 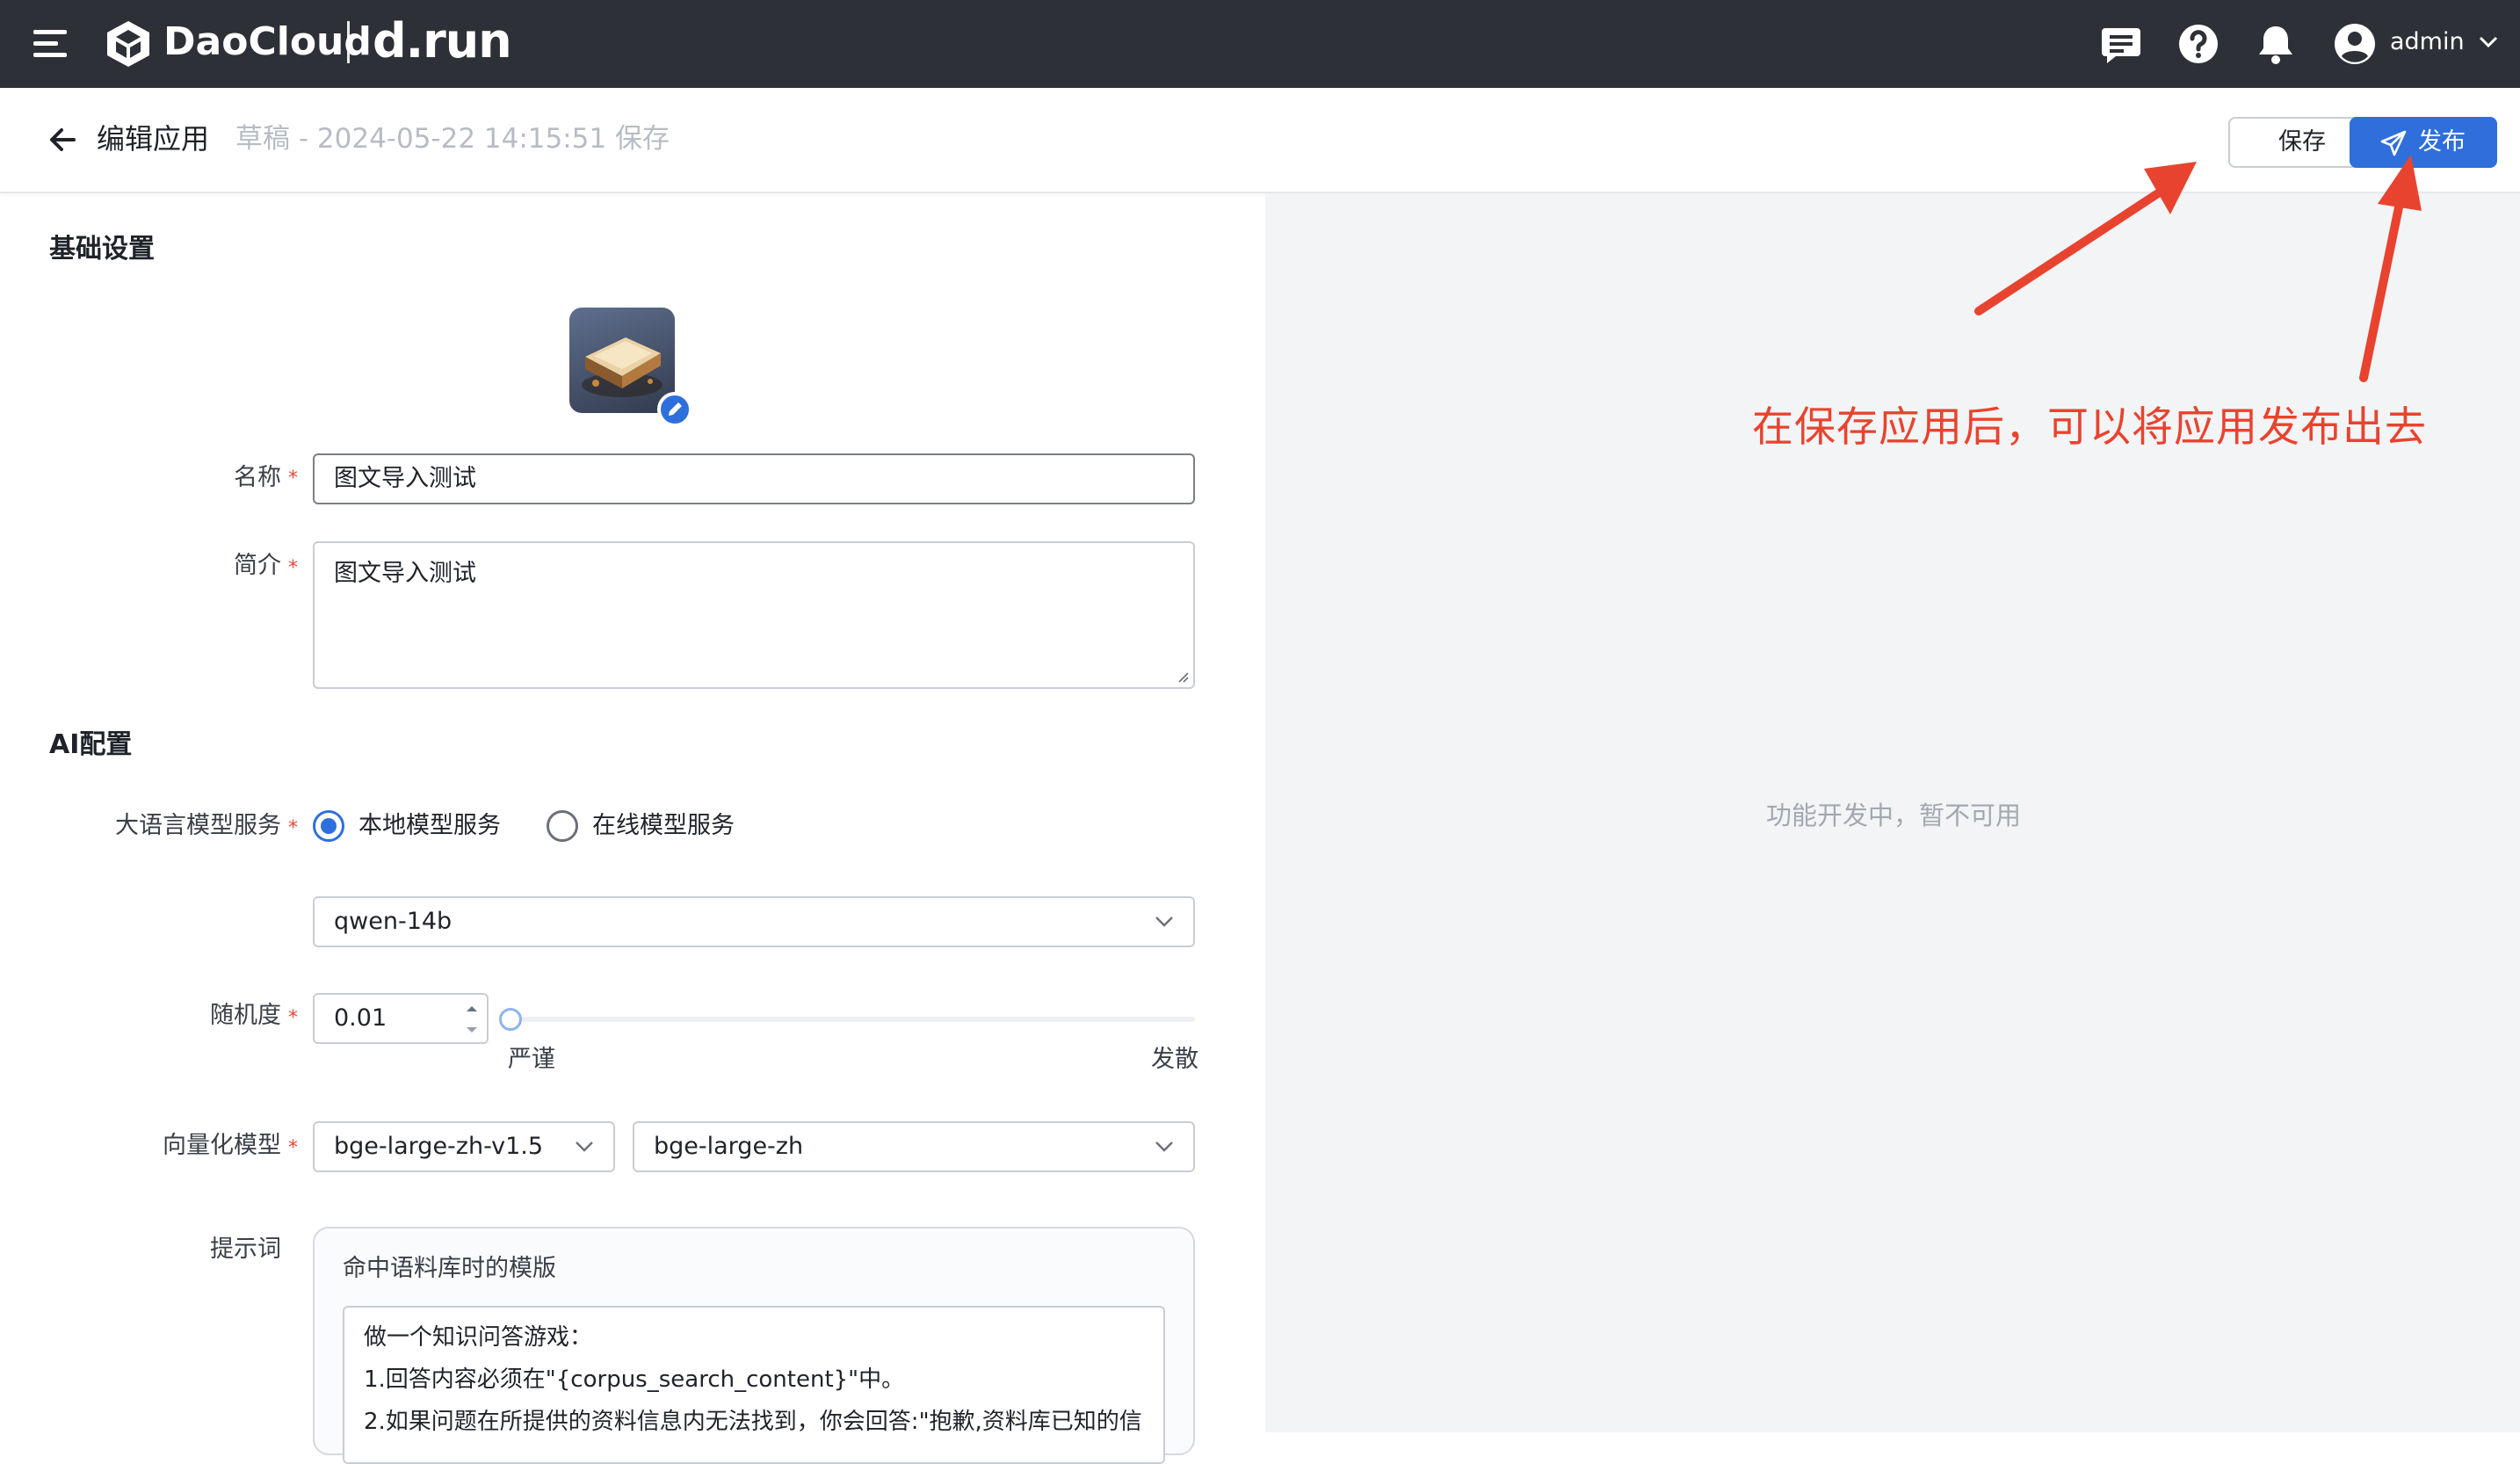 What do you see at coordinates (754, 921) in the screenshot?
I see `model-select: qwen-14b` at bounding box center [754, 921].